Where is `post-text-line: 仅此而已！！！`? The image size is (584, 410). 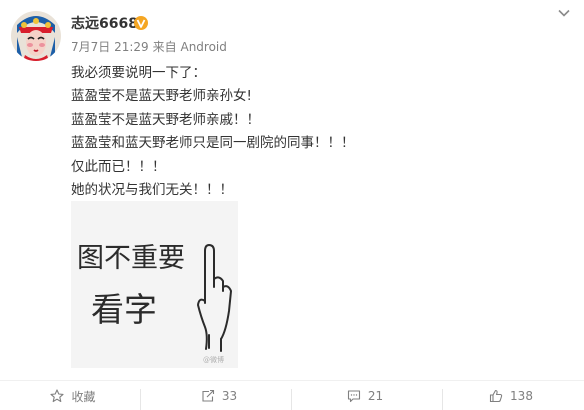
post-text-line: 仅此而已！！！ is located at coordinates (118, 166).